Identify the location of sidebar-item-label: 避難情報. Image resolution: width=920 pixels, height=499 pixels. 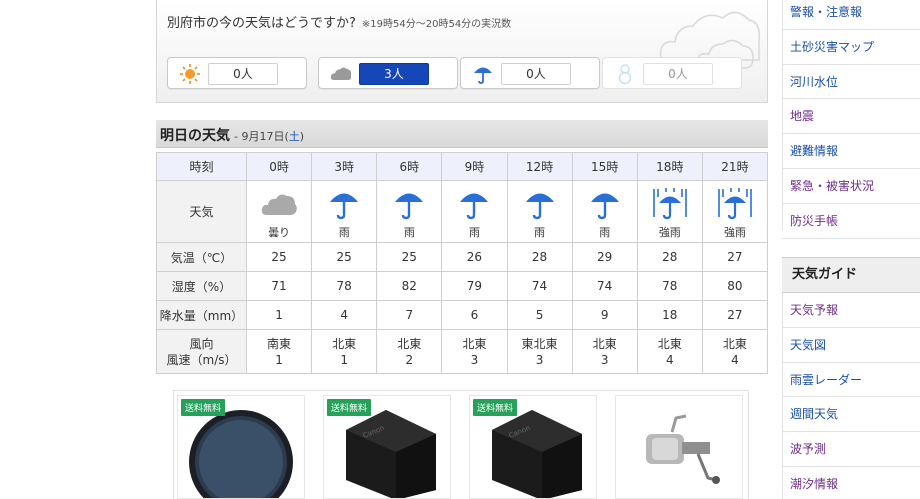
(814, 151).